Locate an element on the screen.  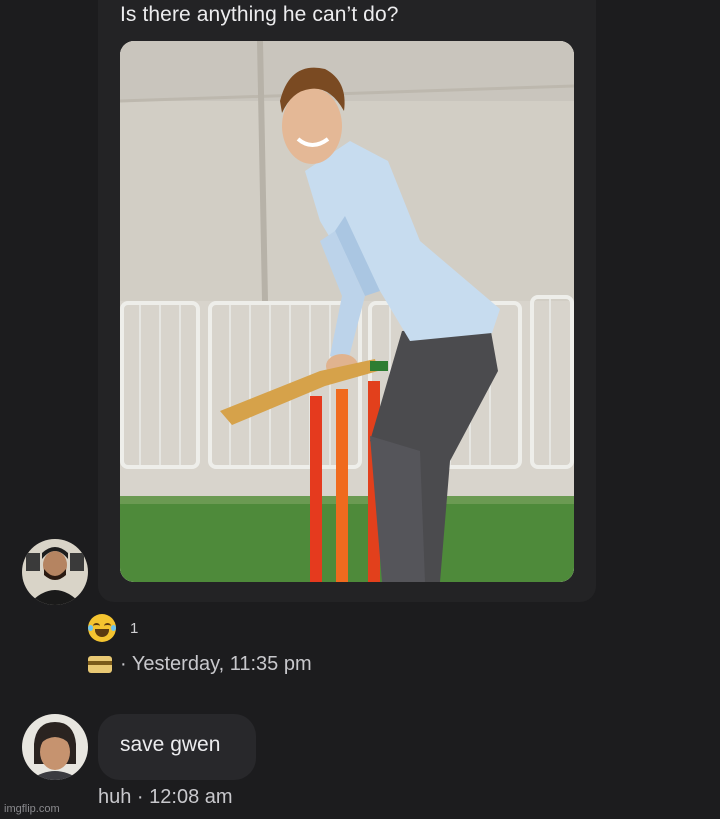
sender-avatar is located at coordinates (55, 572).